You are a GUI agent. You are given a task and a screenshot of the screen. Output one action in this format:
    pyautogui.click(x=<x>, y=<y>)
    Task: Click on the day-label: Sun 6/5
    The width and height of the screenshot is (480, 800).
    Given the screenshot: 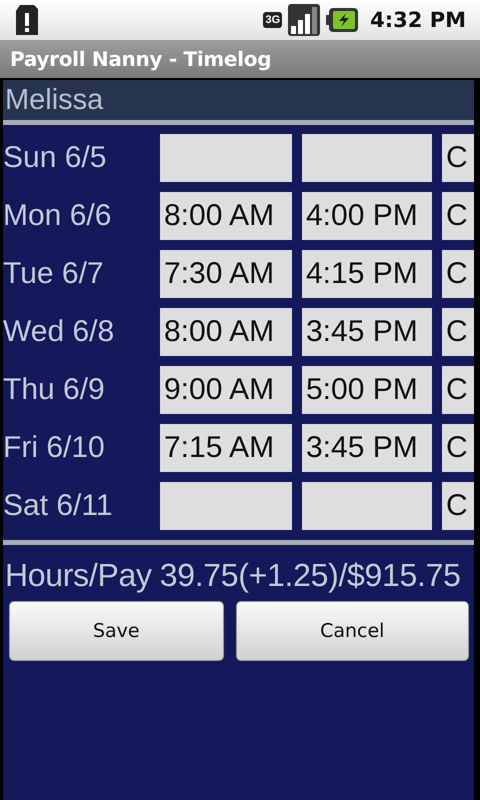 What is the action you would take?
    pyautogui.click(x=55, y=158)
    